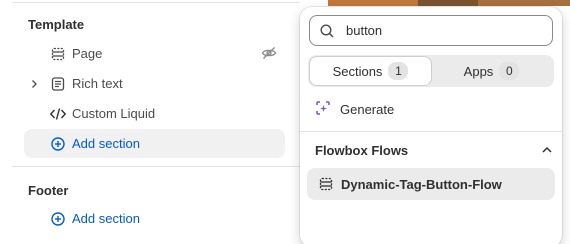 The width and height of the screenshot is (570, 244). What do you see at coordinates (434, 150) in the screenshot?
I see `group-header-flowbox: Flowbox Flows` at bounding box center [434, 150].